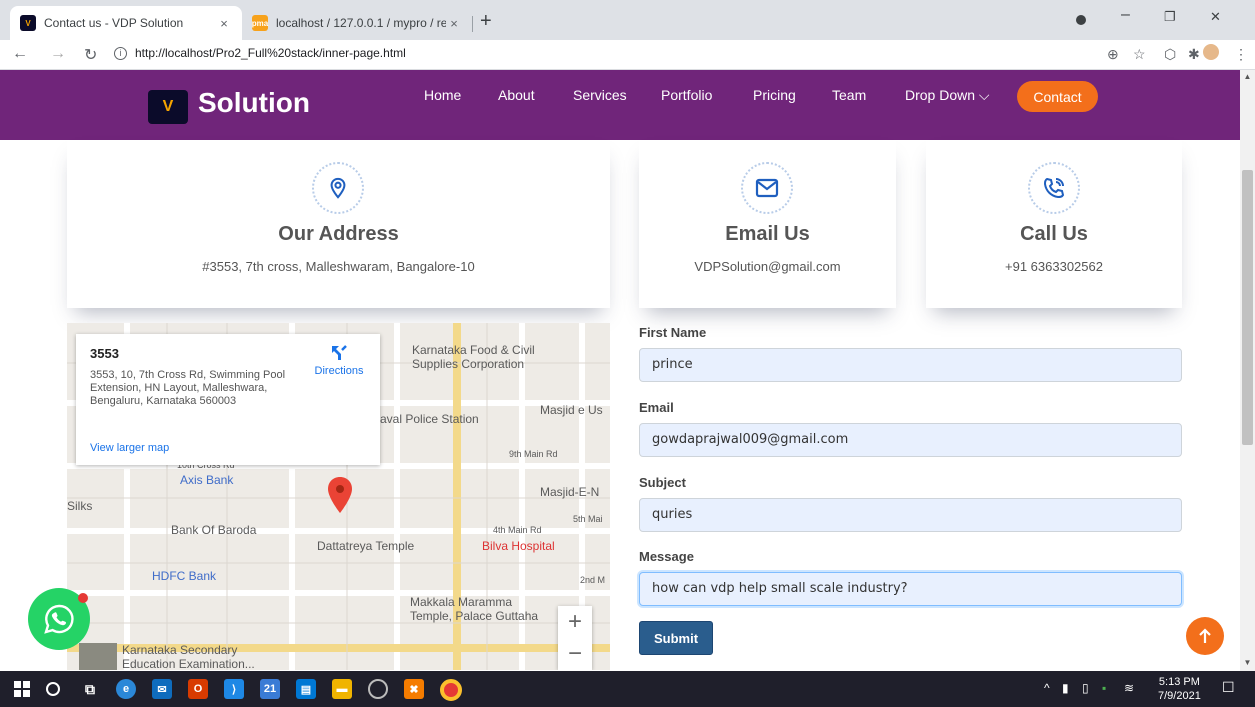  Describe the element at coordinates (120, 53) in the screenshot. I see `site-info-icon: i` at that location.